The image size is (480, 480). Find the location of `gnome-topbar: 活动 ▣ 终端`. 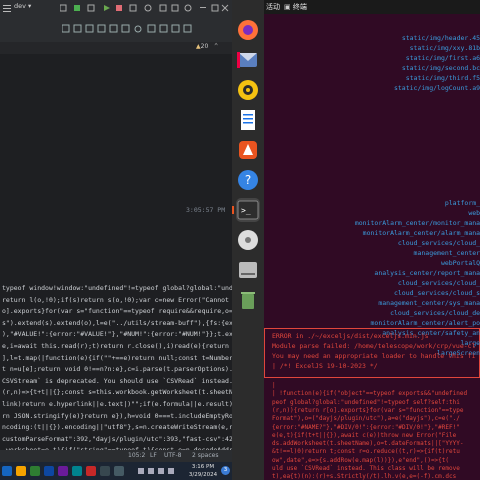

gnome-topbar: 活动 ▣ 终端 is located at coordinates (372, 7).